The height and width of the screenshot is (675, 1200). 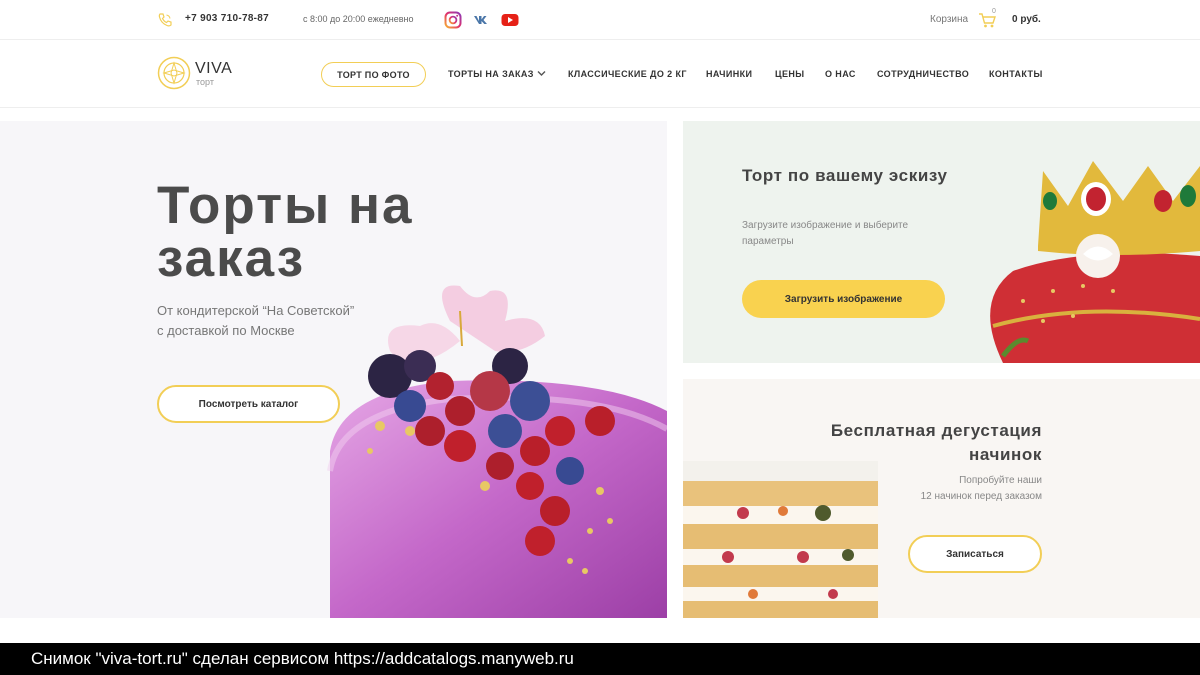 I want to click on cart-count-badge: 0, so click(x=994, y=11).